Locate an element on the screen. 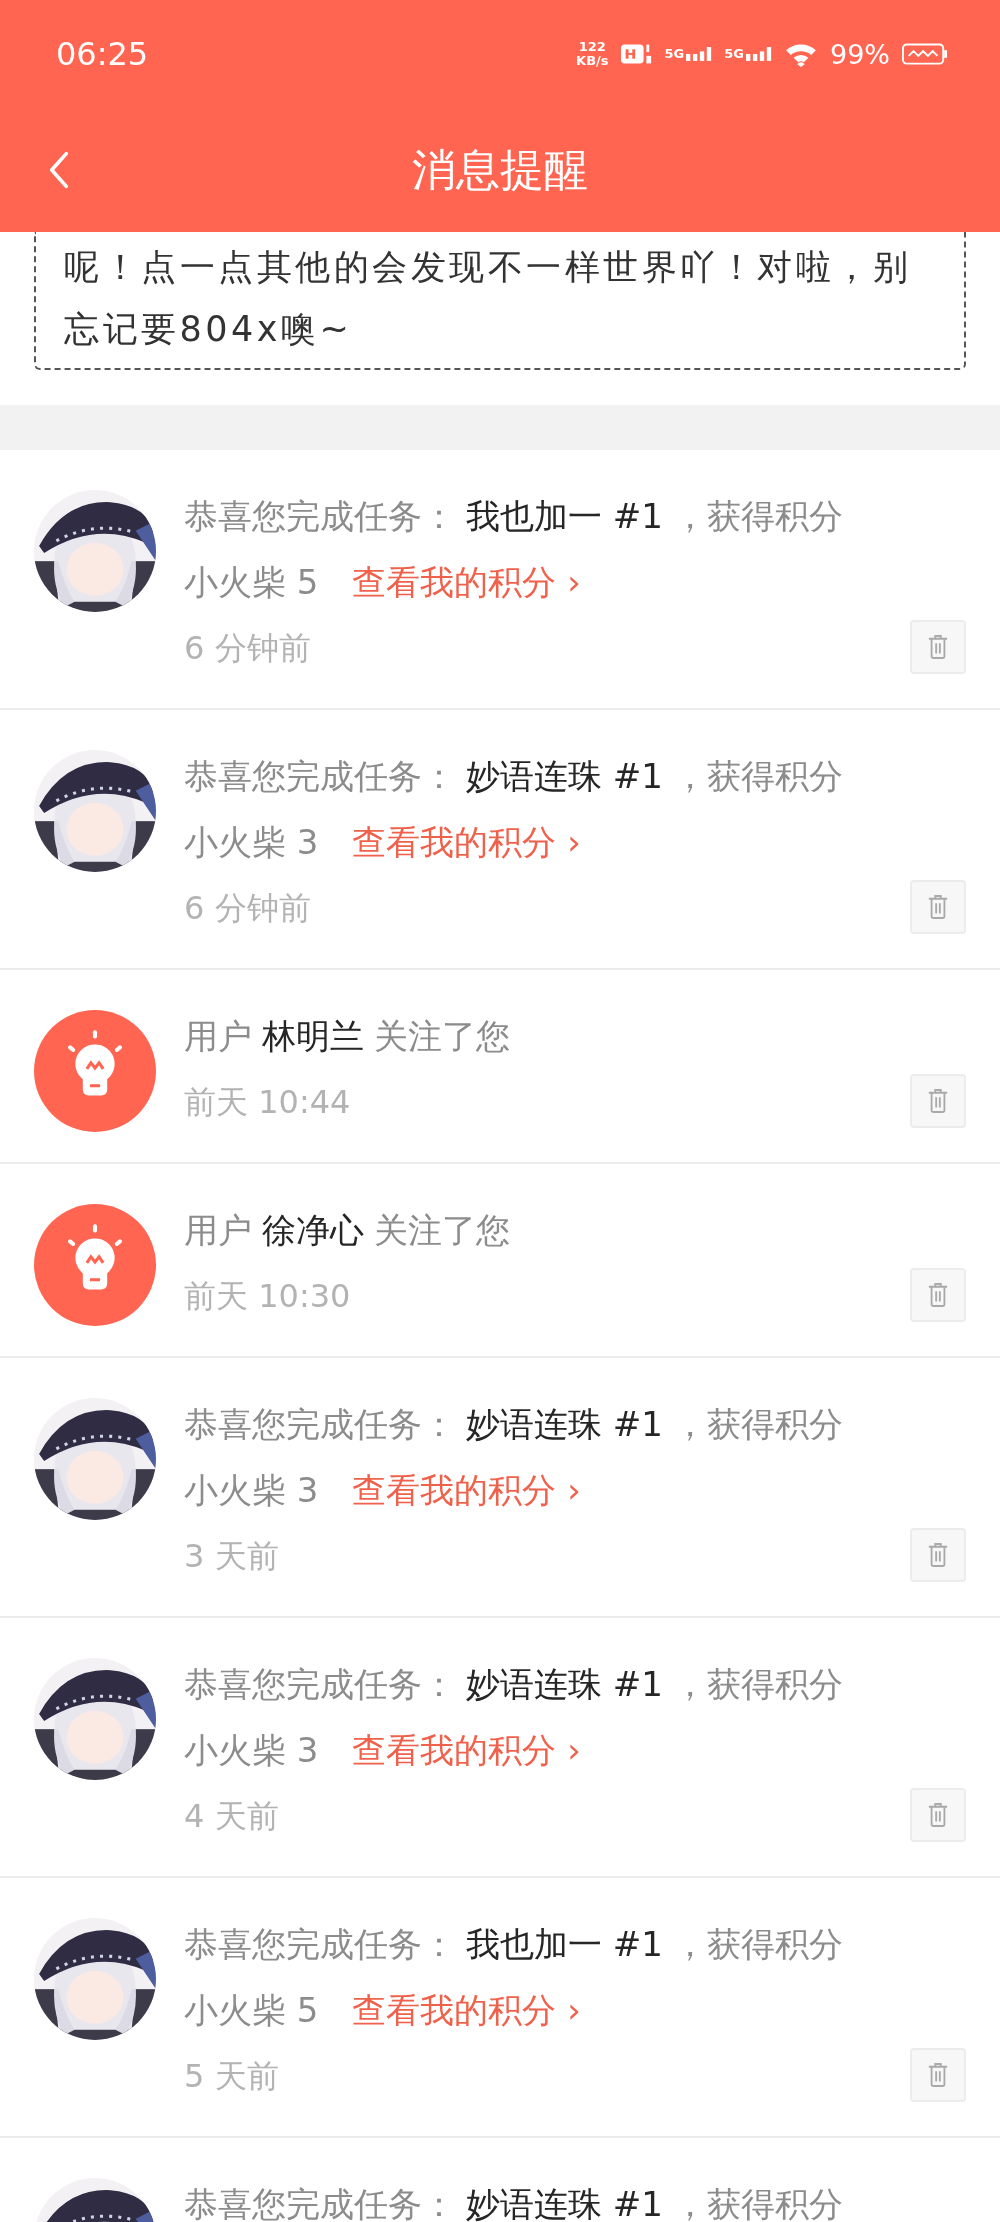 The height and width of the screenshot is (2222, 1000). user-name: 林明兰 is located at coordinates (313, 1036).